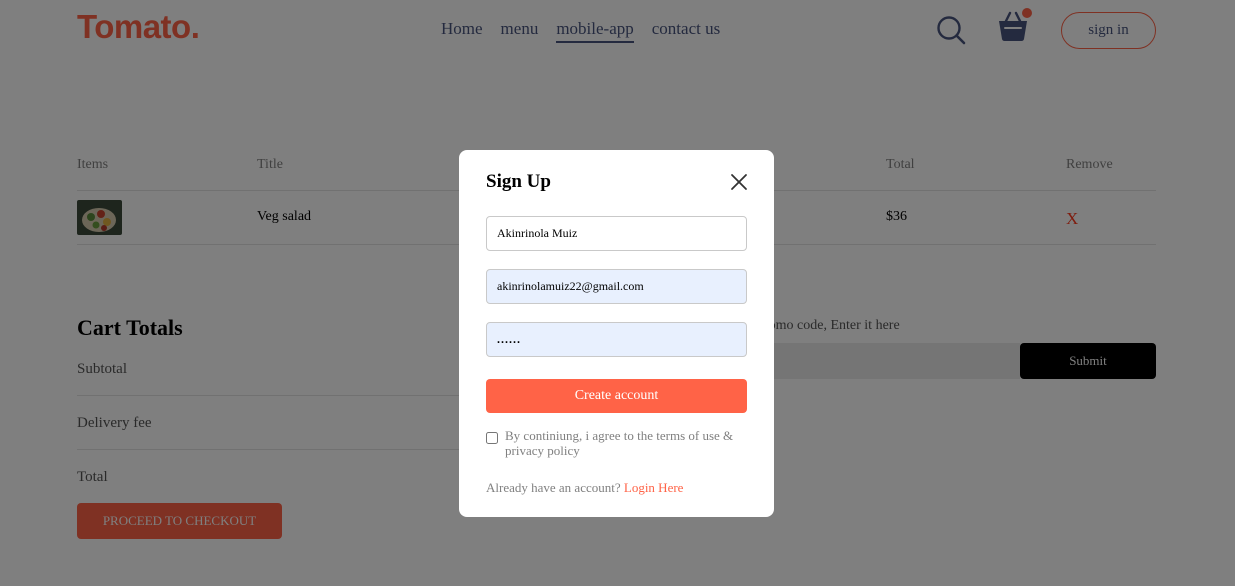 The width and height of the screenshot is (1235, 586). I want to click on already-have-account-text: Already have an account?, so click(553, 487).